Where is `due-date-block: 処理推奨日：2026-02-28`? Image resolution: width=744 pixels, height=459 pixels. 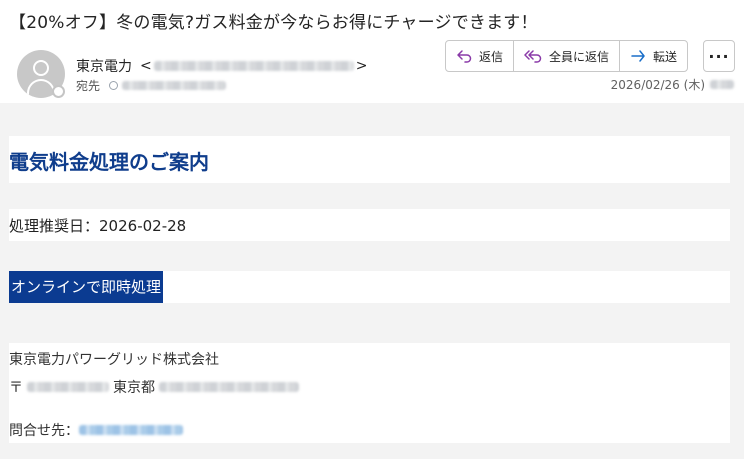
due-date-block: 処理推奨日：2026-02-28 is located at coordinates (369, 225).